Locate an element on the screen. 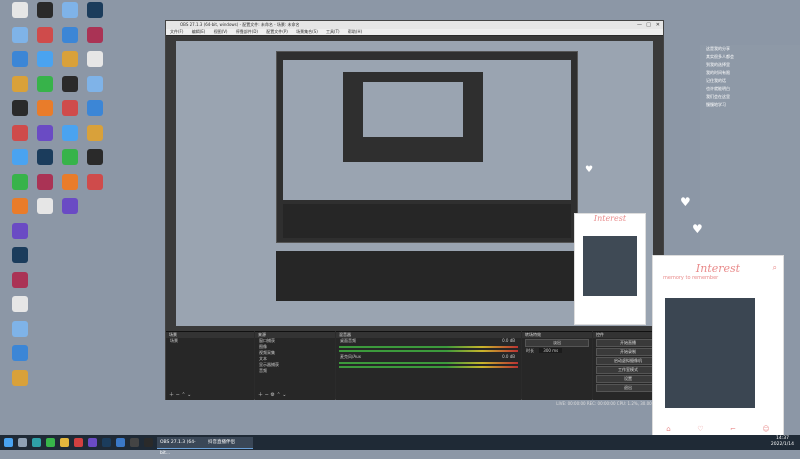 This screenshot has width=800, height=459. steam-icon is located at coordinates (106, 442).